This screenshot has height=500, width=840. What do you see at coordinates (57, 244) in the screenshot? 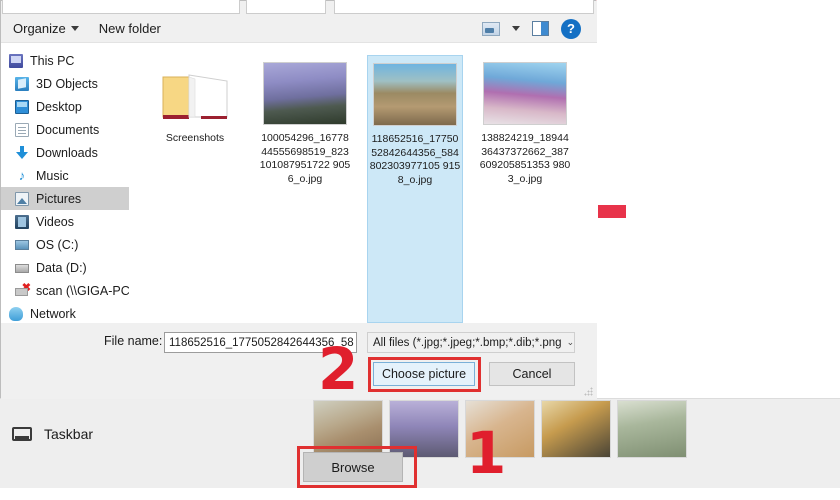
I see `nav-item-label: OS (C:)` at bounding box center [57, 244].